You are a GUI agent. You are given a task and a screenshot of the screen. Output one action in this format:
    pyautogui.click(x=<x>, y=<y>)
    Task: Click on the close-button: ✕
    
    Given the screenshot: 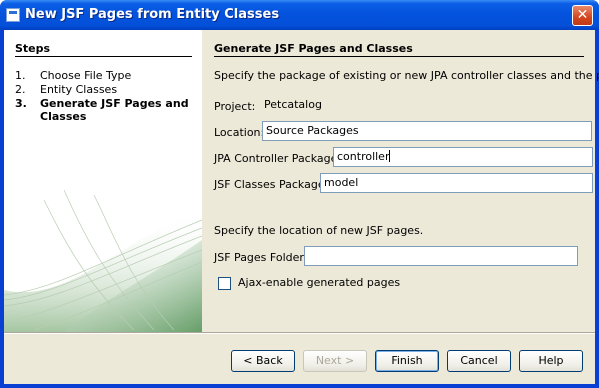 What is the action you would take?
    pyautogui.click(x=582, y=15)
    